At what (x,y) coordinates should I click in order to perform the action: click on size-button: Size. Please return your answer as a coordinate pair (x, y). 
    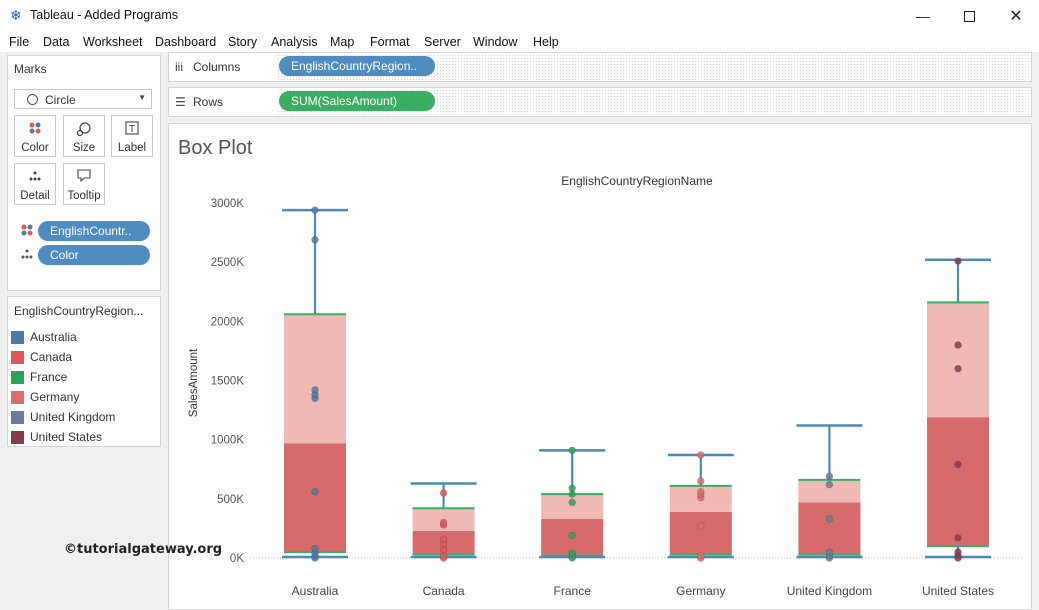
    Looking at the image, I should click on (84, 136).